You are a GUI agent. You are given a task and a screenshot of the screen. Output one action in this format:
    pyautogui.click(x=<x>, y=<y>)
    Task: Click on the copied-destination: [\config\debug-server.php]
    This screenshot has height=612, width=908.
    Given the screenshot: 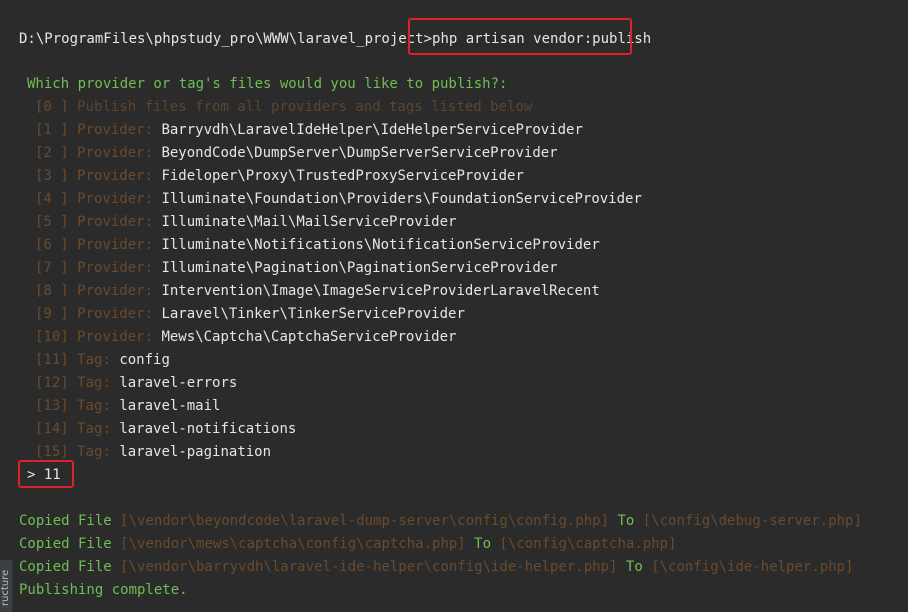 What is the action you would take?
    pyautogui.click(x=752, y=521)
    